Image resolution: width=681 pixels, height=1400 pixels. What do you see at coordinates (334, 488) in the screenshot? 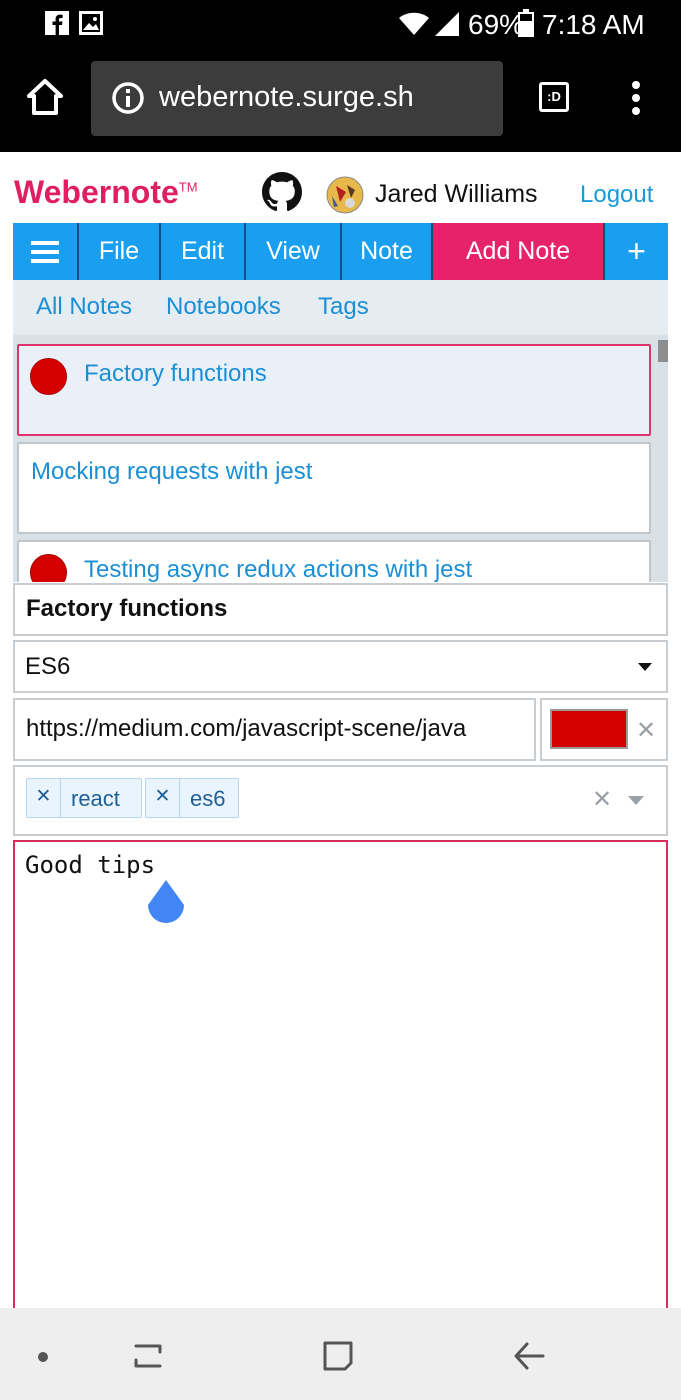
I see `note-item: Mocking requests with jest` at bounding box center [334, 488].